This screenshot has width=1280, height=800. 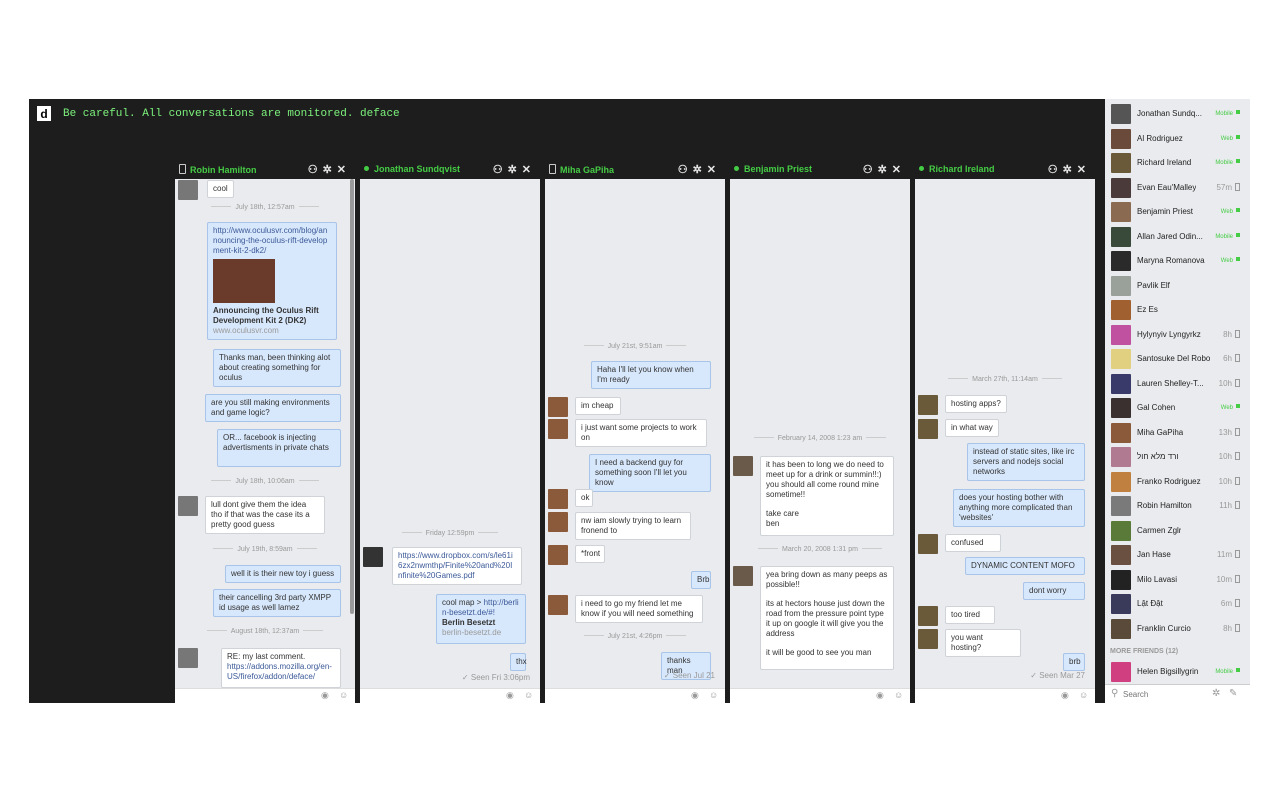 What do you see at coordinates (1225, 481) in the screenshot?
I see `buddy-status-text: 10h` at bounding box center [1225, 481].